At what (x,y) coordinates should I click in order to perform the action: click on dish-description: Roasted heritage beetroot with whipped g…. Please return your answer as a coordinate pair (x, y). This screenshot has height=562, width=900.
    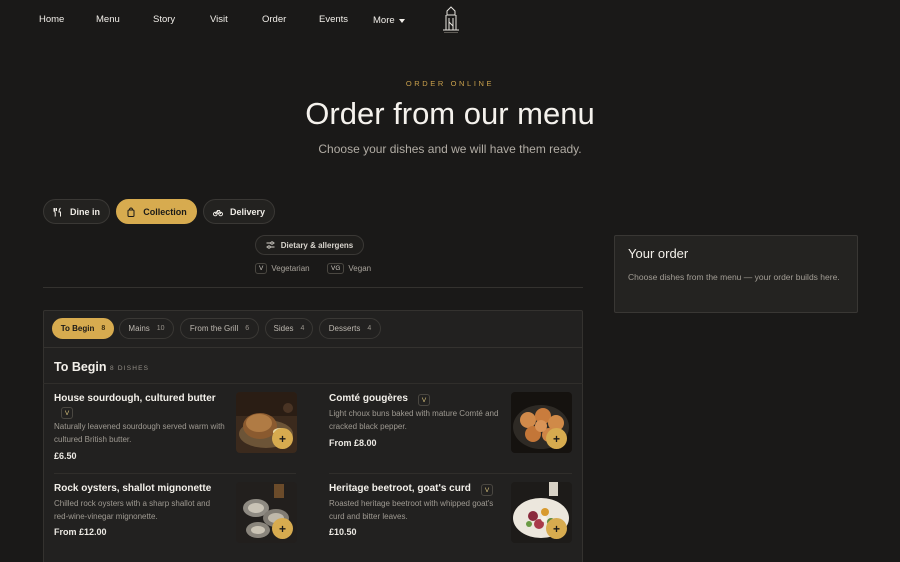
    Looking at the image, I should click on (411, 510).